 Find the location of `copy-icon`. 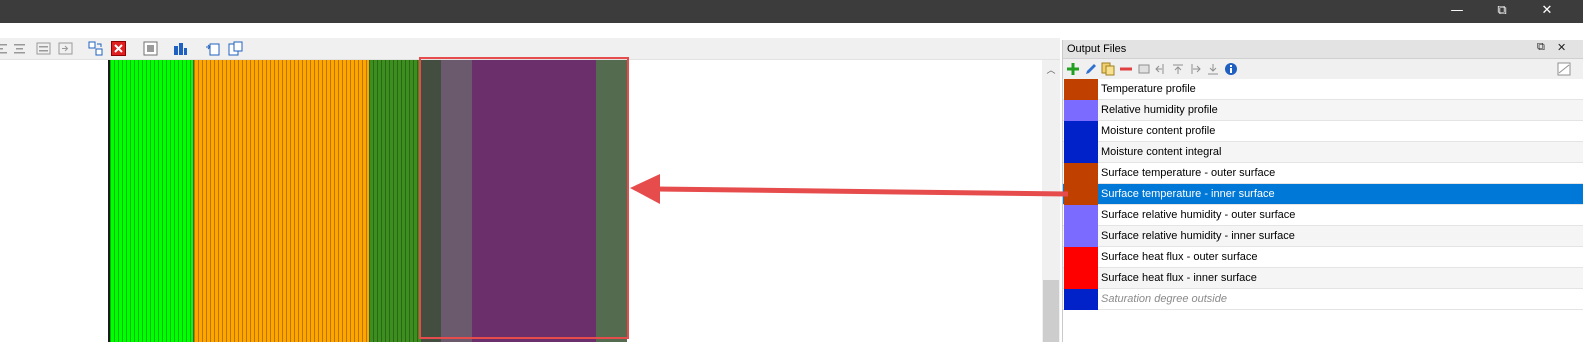

copy-icon is located at coordinates (1108, 69).